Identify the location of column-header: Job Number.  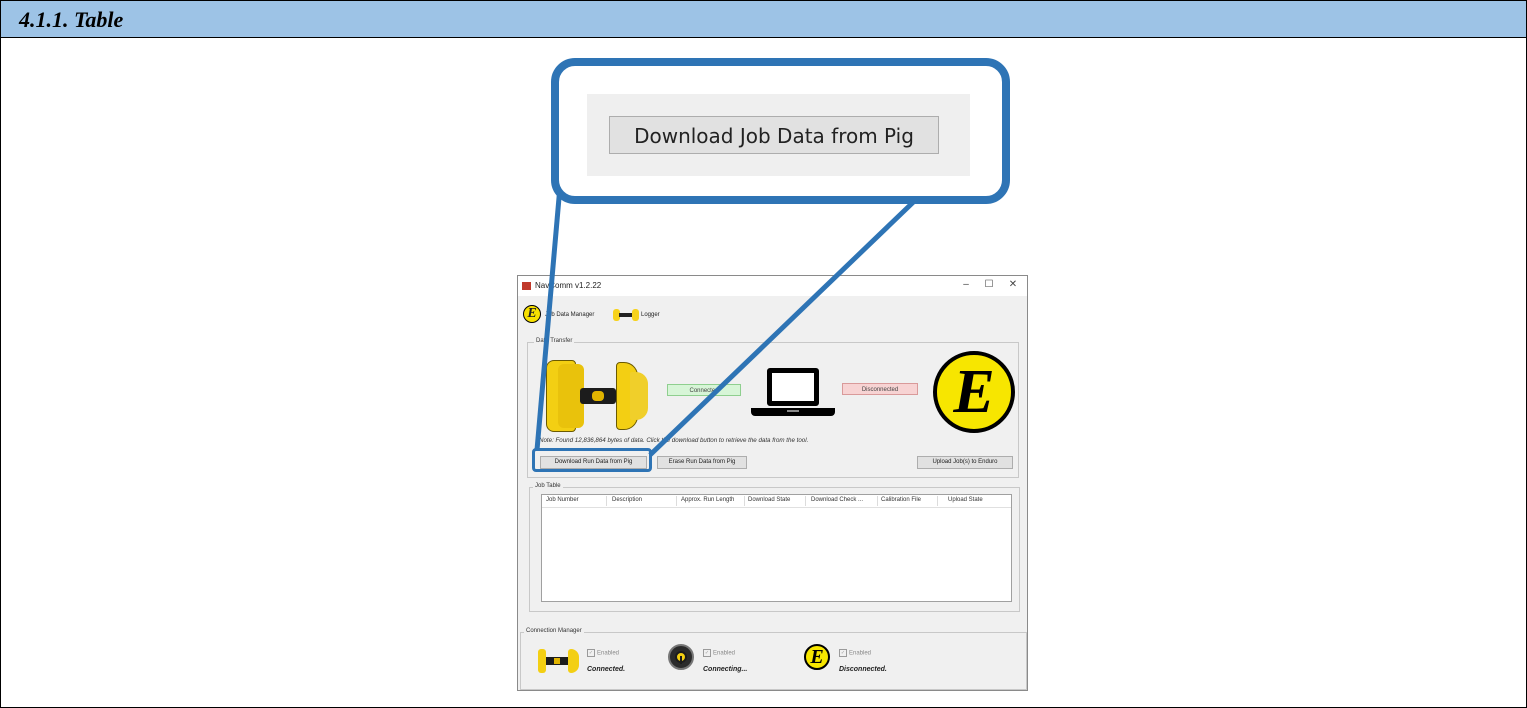
(562, 500).